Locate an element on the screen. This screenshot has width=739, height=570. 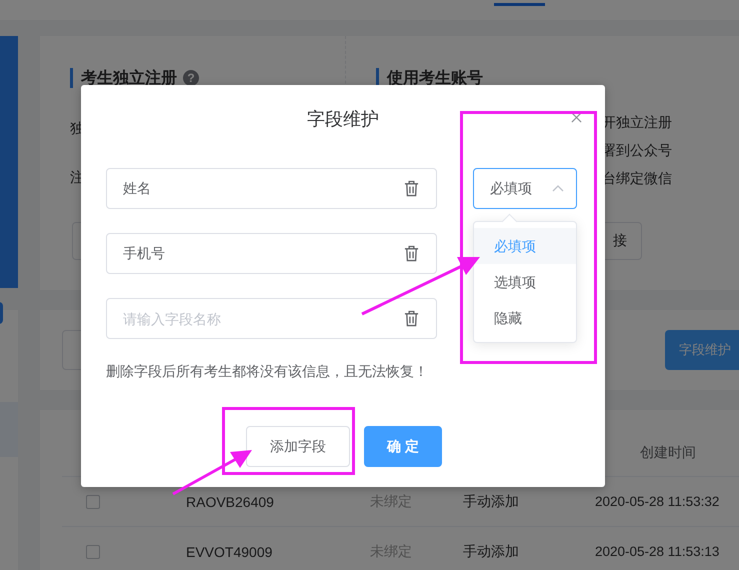
field-name-input: 手机号 is located at coordinates (271, 253).